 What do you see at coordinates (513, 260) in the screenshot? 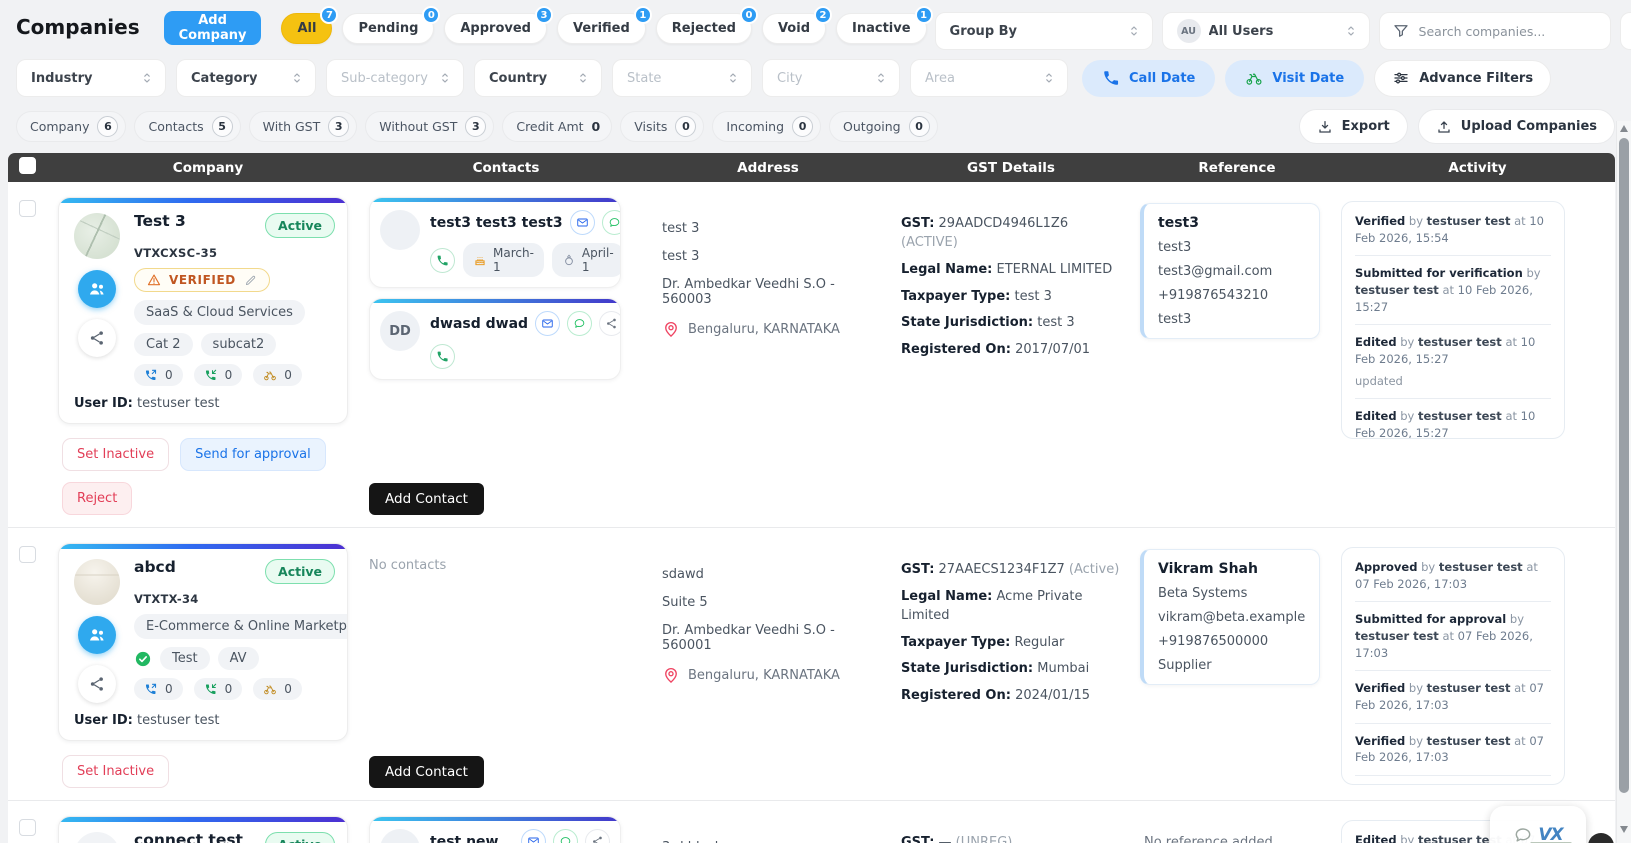
I see `contact-badge-label: March-1` at bounding box center [513, 260].